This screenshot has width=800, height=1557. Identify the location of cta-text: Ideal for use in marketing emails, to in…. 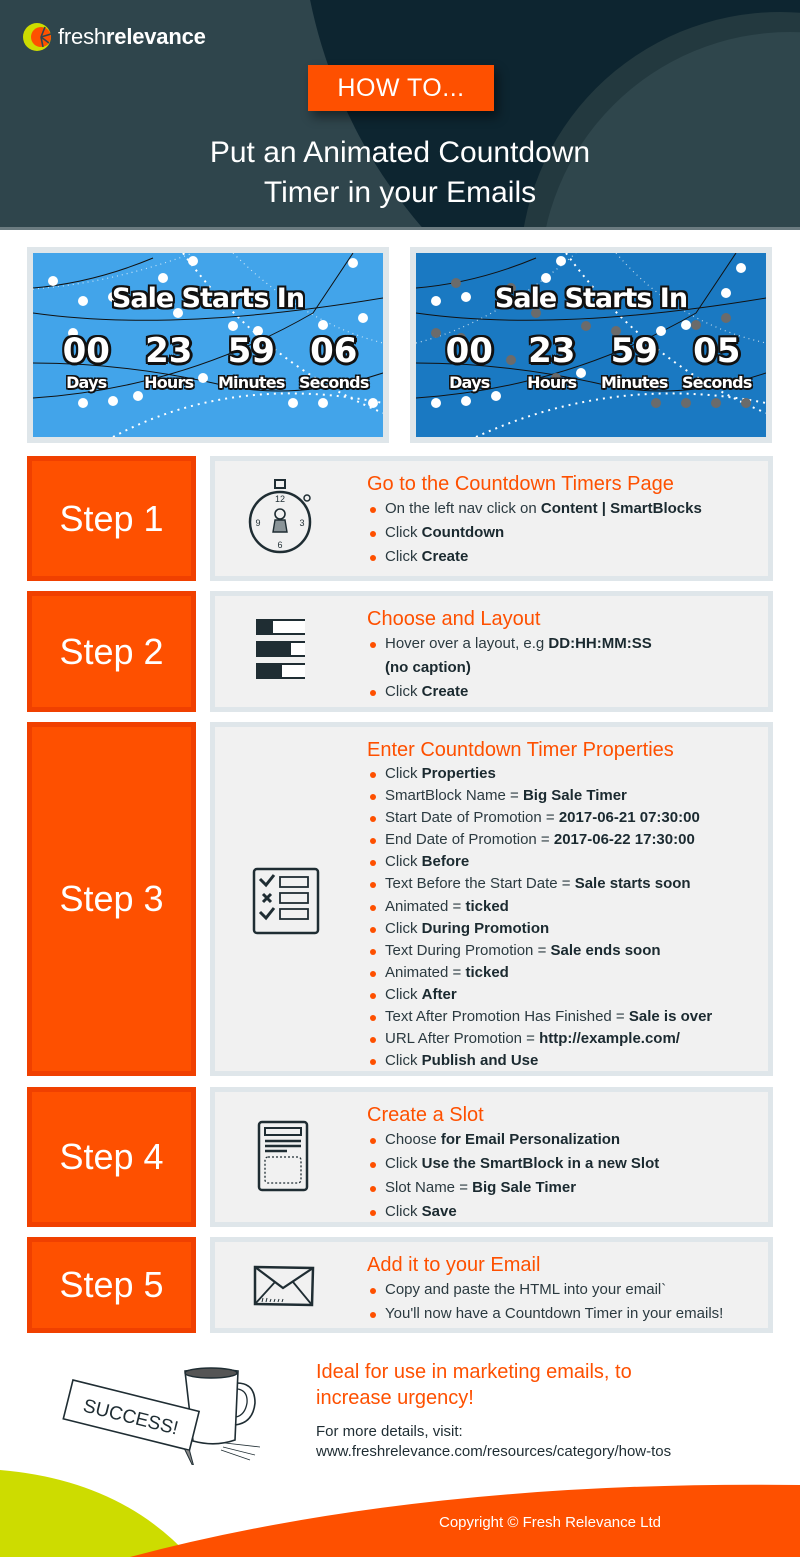
(474, 1385).